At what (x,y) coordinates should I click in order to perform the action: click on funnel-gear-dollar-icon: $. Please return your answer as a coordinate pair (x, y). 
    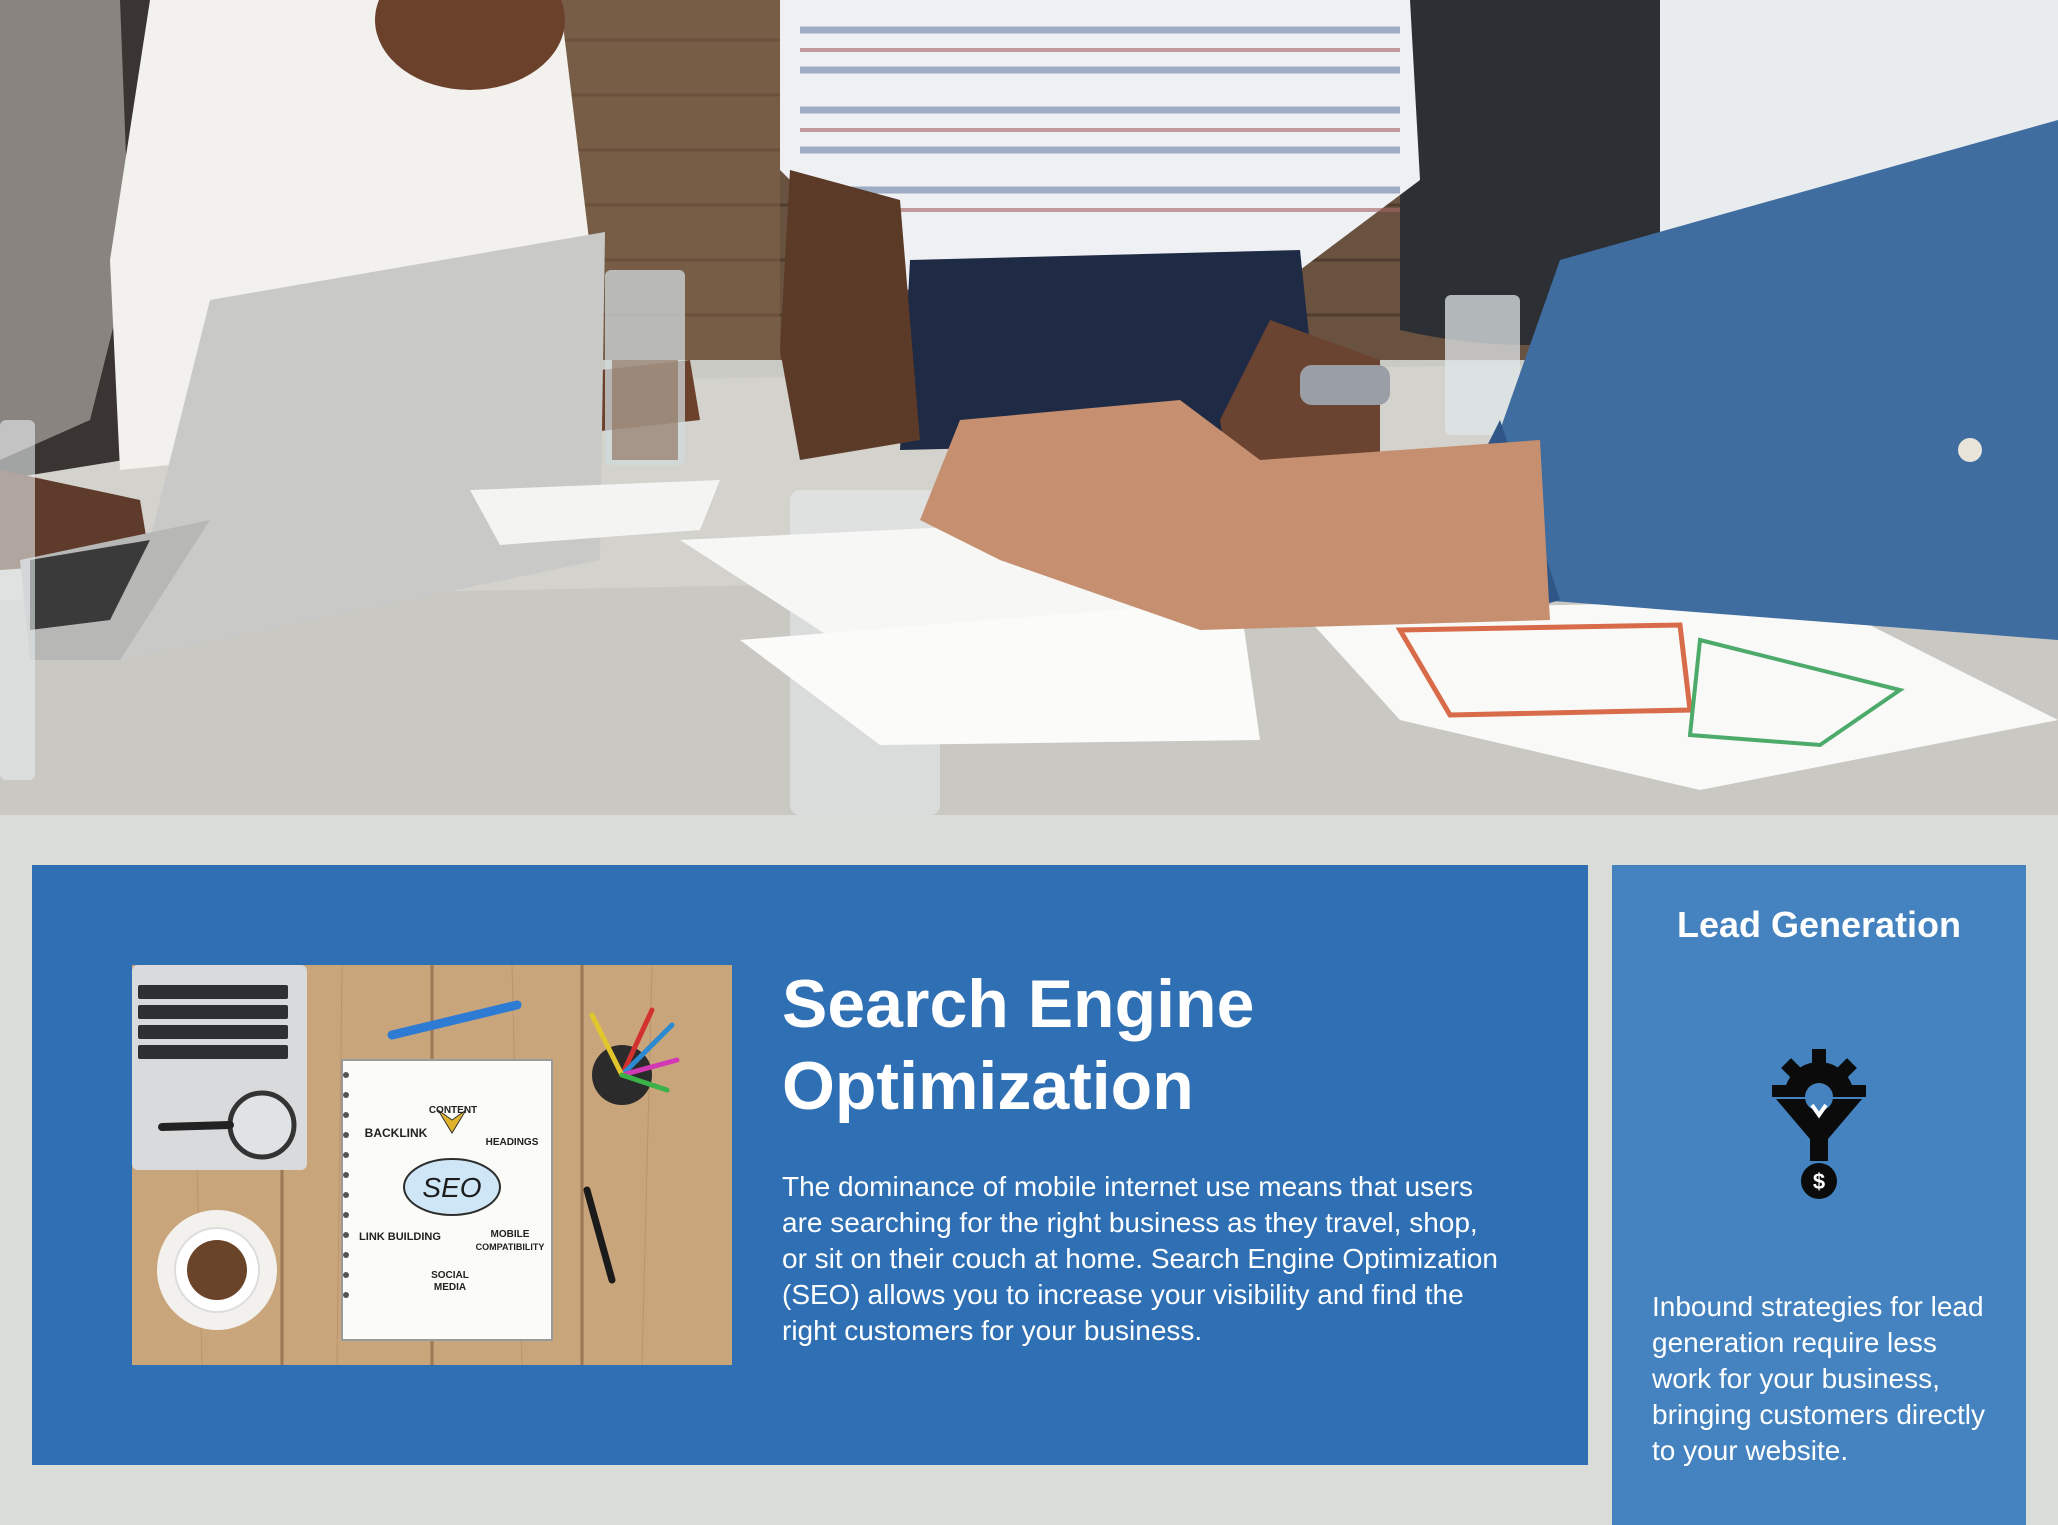
    Looking at the image, I should click on (1819, 1124).